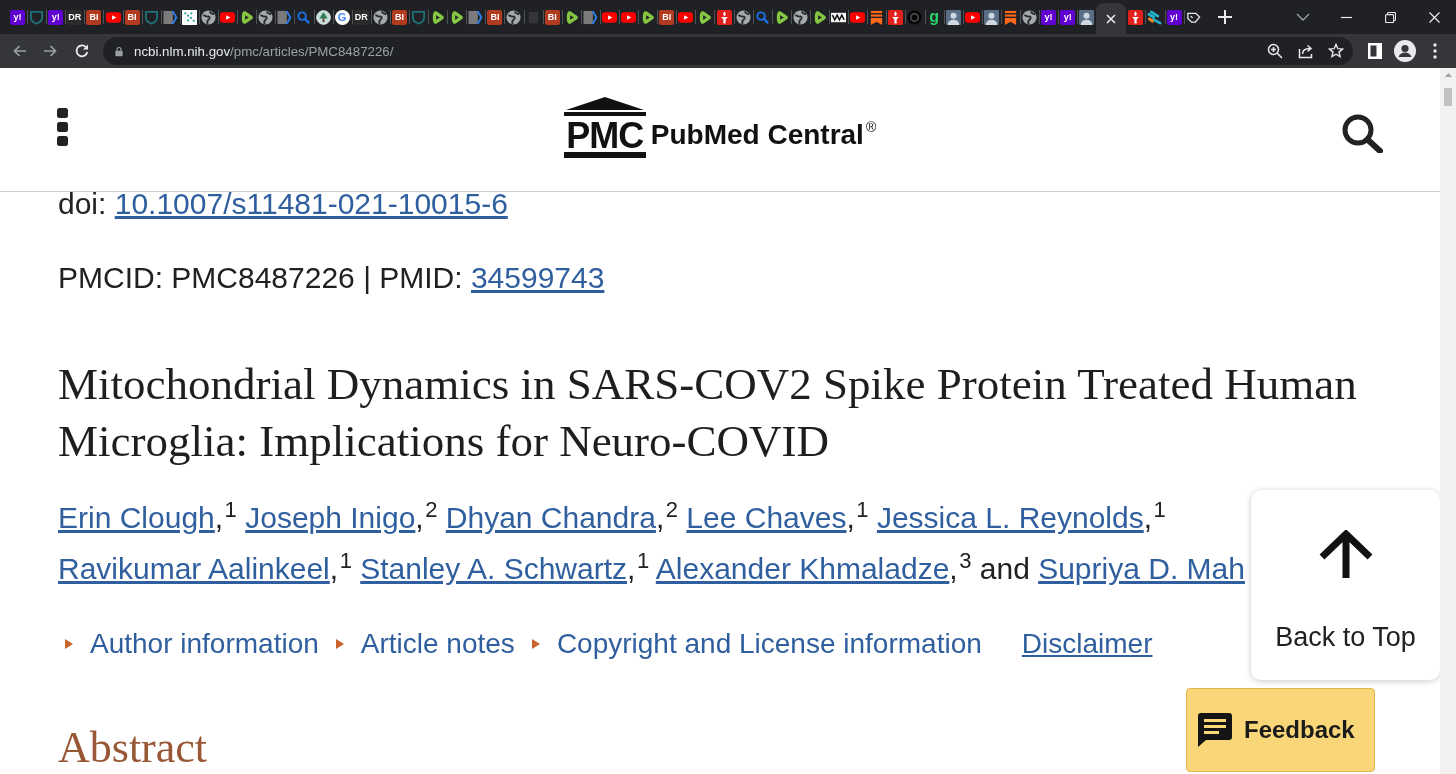  Describe the element at coordinates (1336, 51) in the screenshot. I see `star-icon` at that location.